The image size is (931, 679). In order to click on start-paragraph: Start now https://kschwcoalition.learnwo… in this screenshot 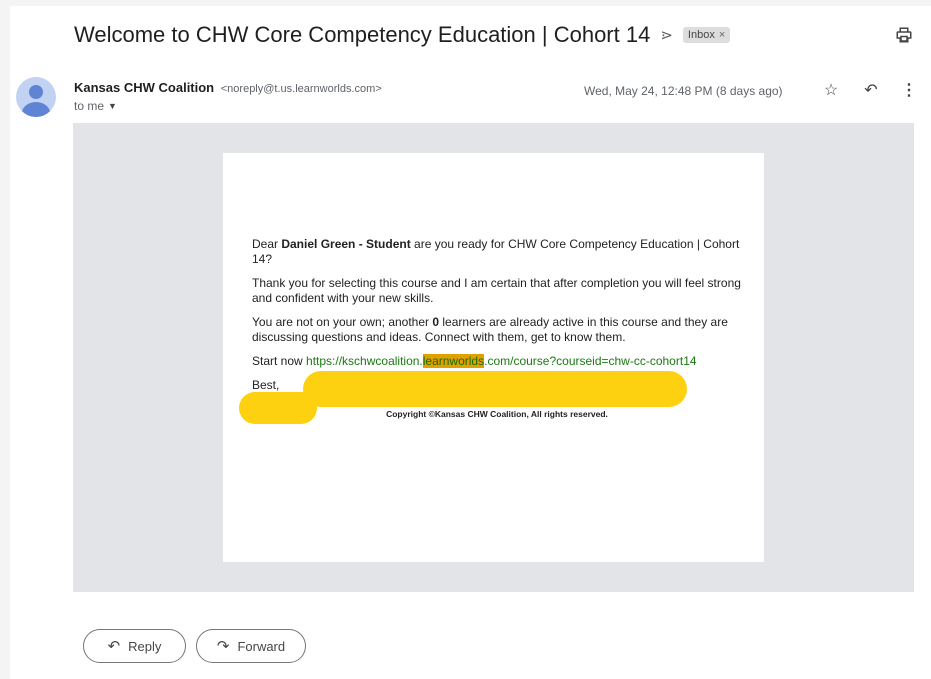, I will do `click(474, 361)`.